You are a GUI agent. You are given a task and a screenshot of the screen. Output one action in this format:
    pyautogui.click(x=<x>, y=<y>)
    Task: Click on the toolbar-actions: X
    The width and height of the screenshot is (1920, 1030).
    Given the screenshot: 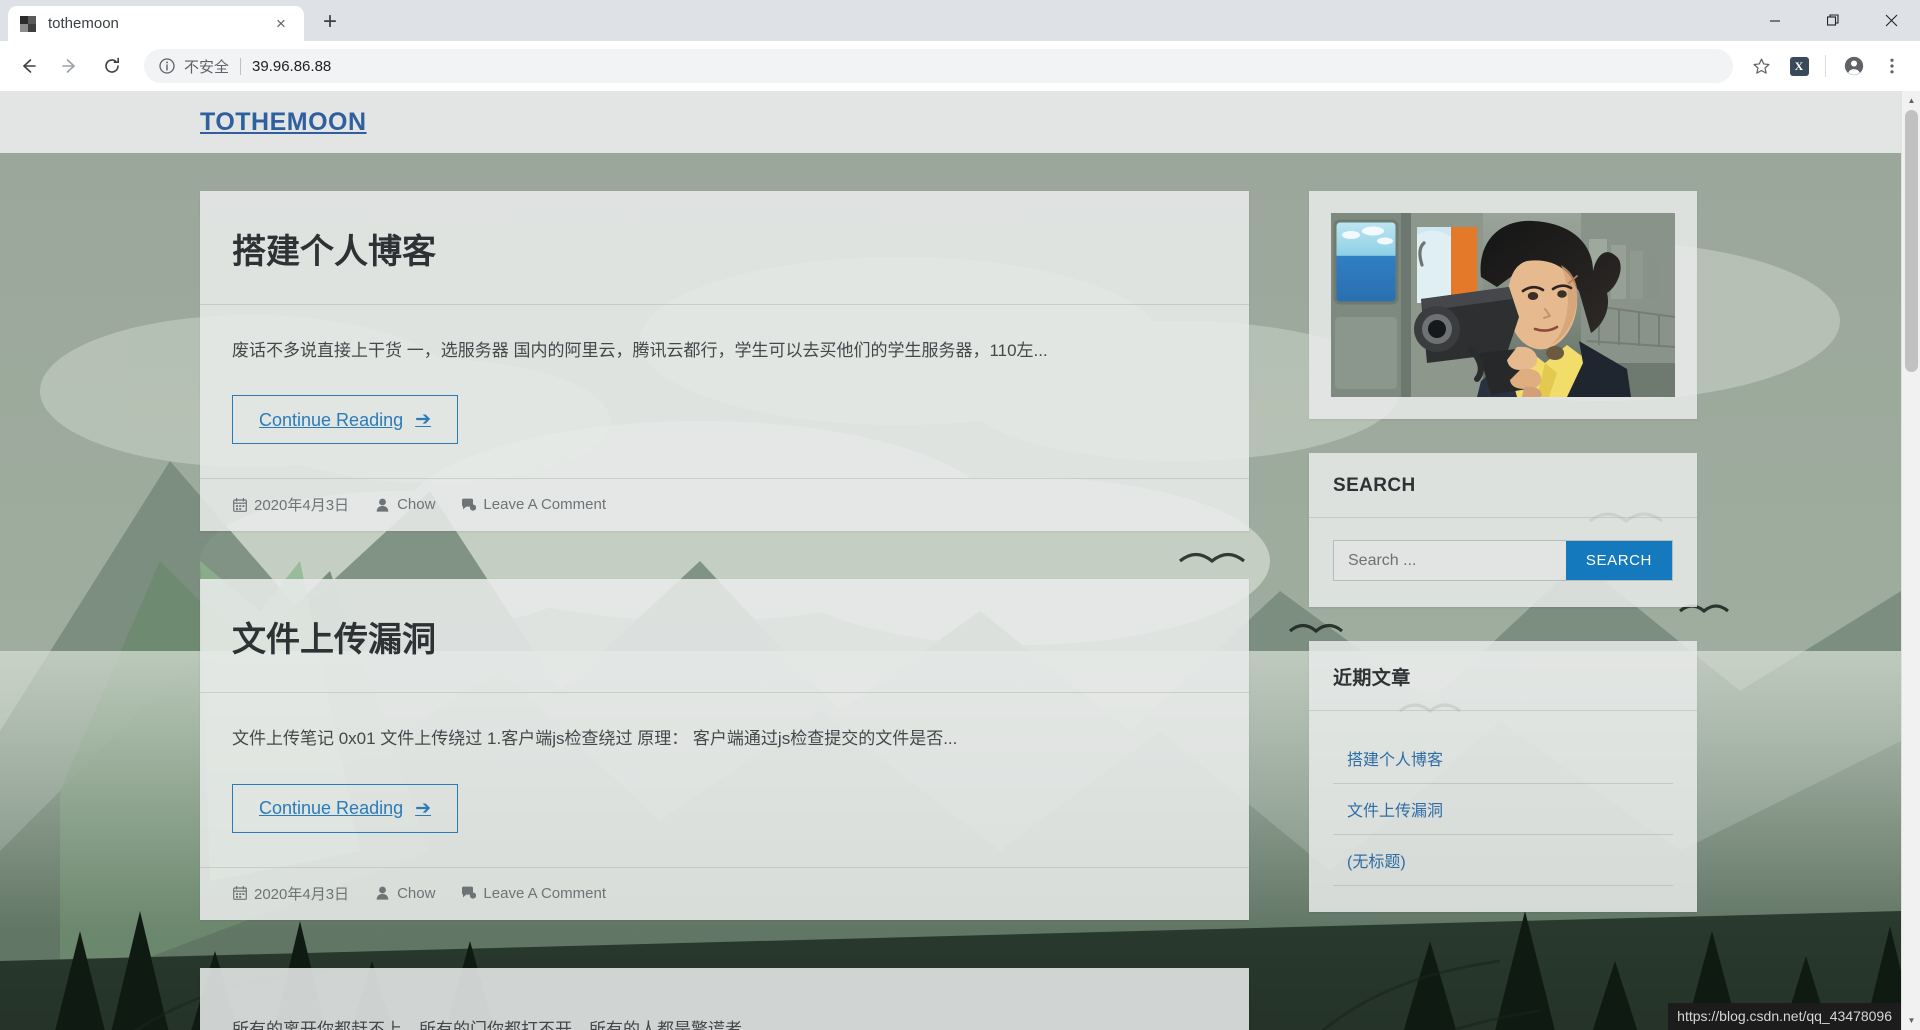 What is the action you would take?
    pyautogui.click(x=1825, y=66)
    